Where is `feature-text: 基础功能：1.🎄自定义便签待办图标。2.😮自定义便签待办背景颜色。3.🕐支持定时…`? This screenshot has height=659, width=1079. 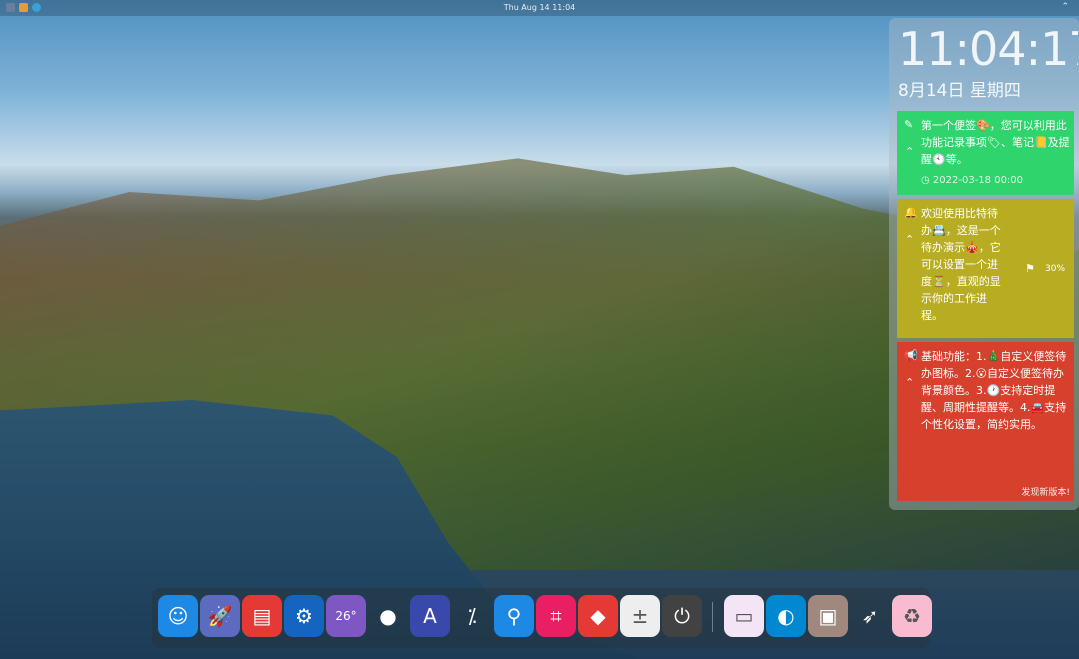
feature-text: 基础功能：1.🎄自定义便签待办图标。2.😮自定义便签待办背景颜色。3.🕐支持定时… is located at coordinates (994, 390).